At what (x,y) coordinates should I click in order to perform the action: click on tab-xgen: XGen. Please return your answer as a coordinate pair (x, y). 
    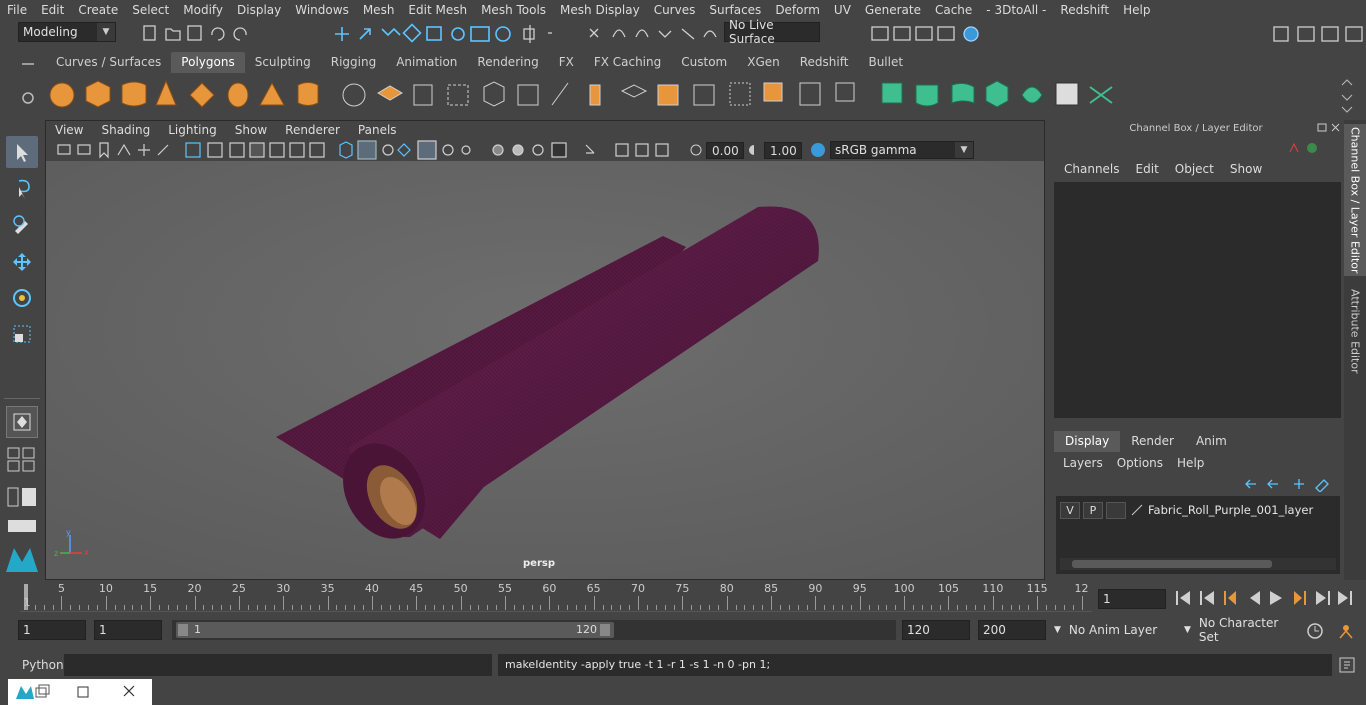
    Looking at the image, I should click on (763, 62).